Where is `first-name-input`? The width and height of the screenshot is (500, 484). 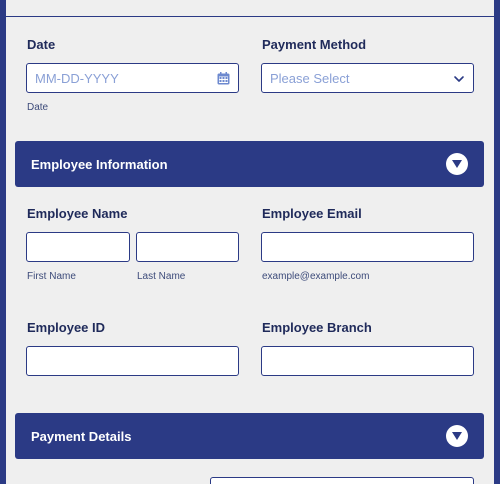
first-name-input is located at coordinates (78, 247).